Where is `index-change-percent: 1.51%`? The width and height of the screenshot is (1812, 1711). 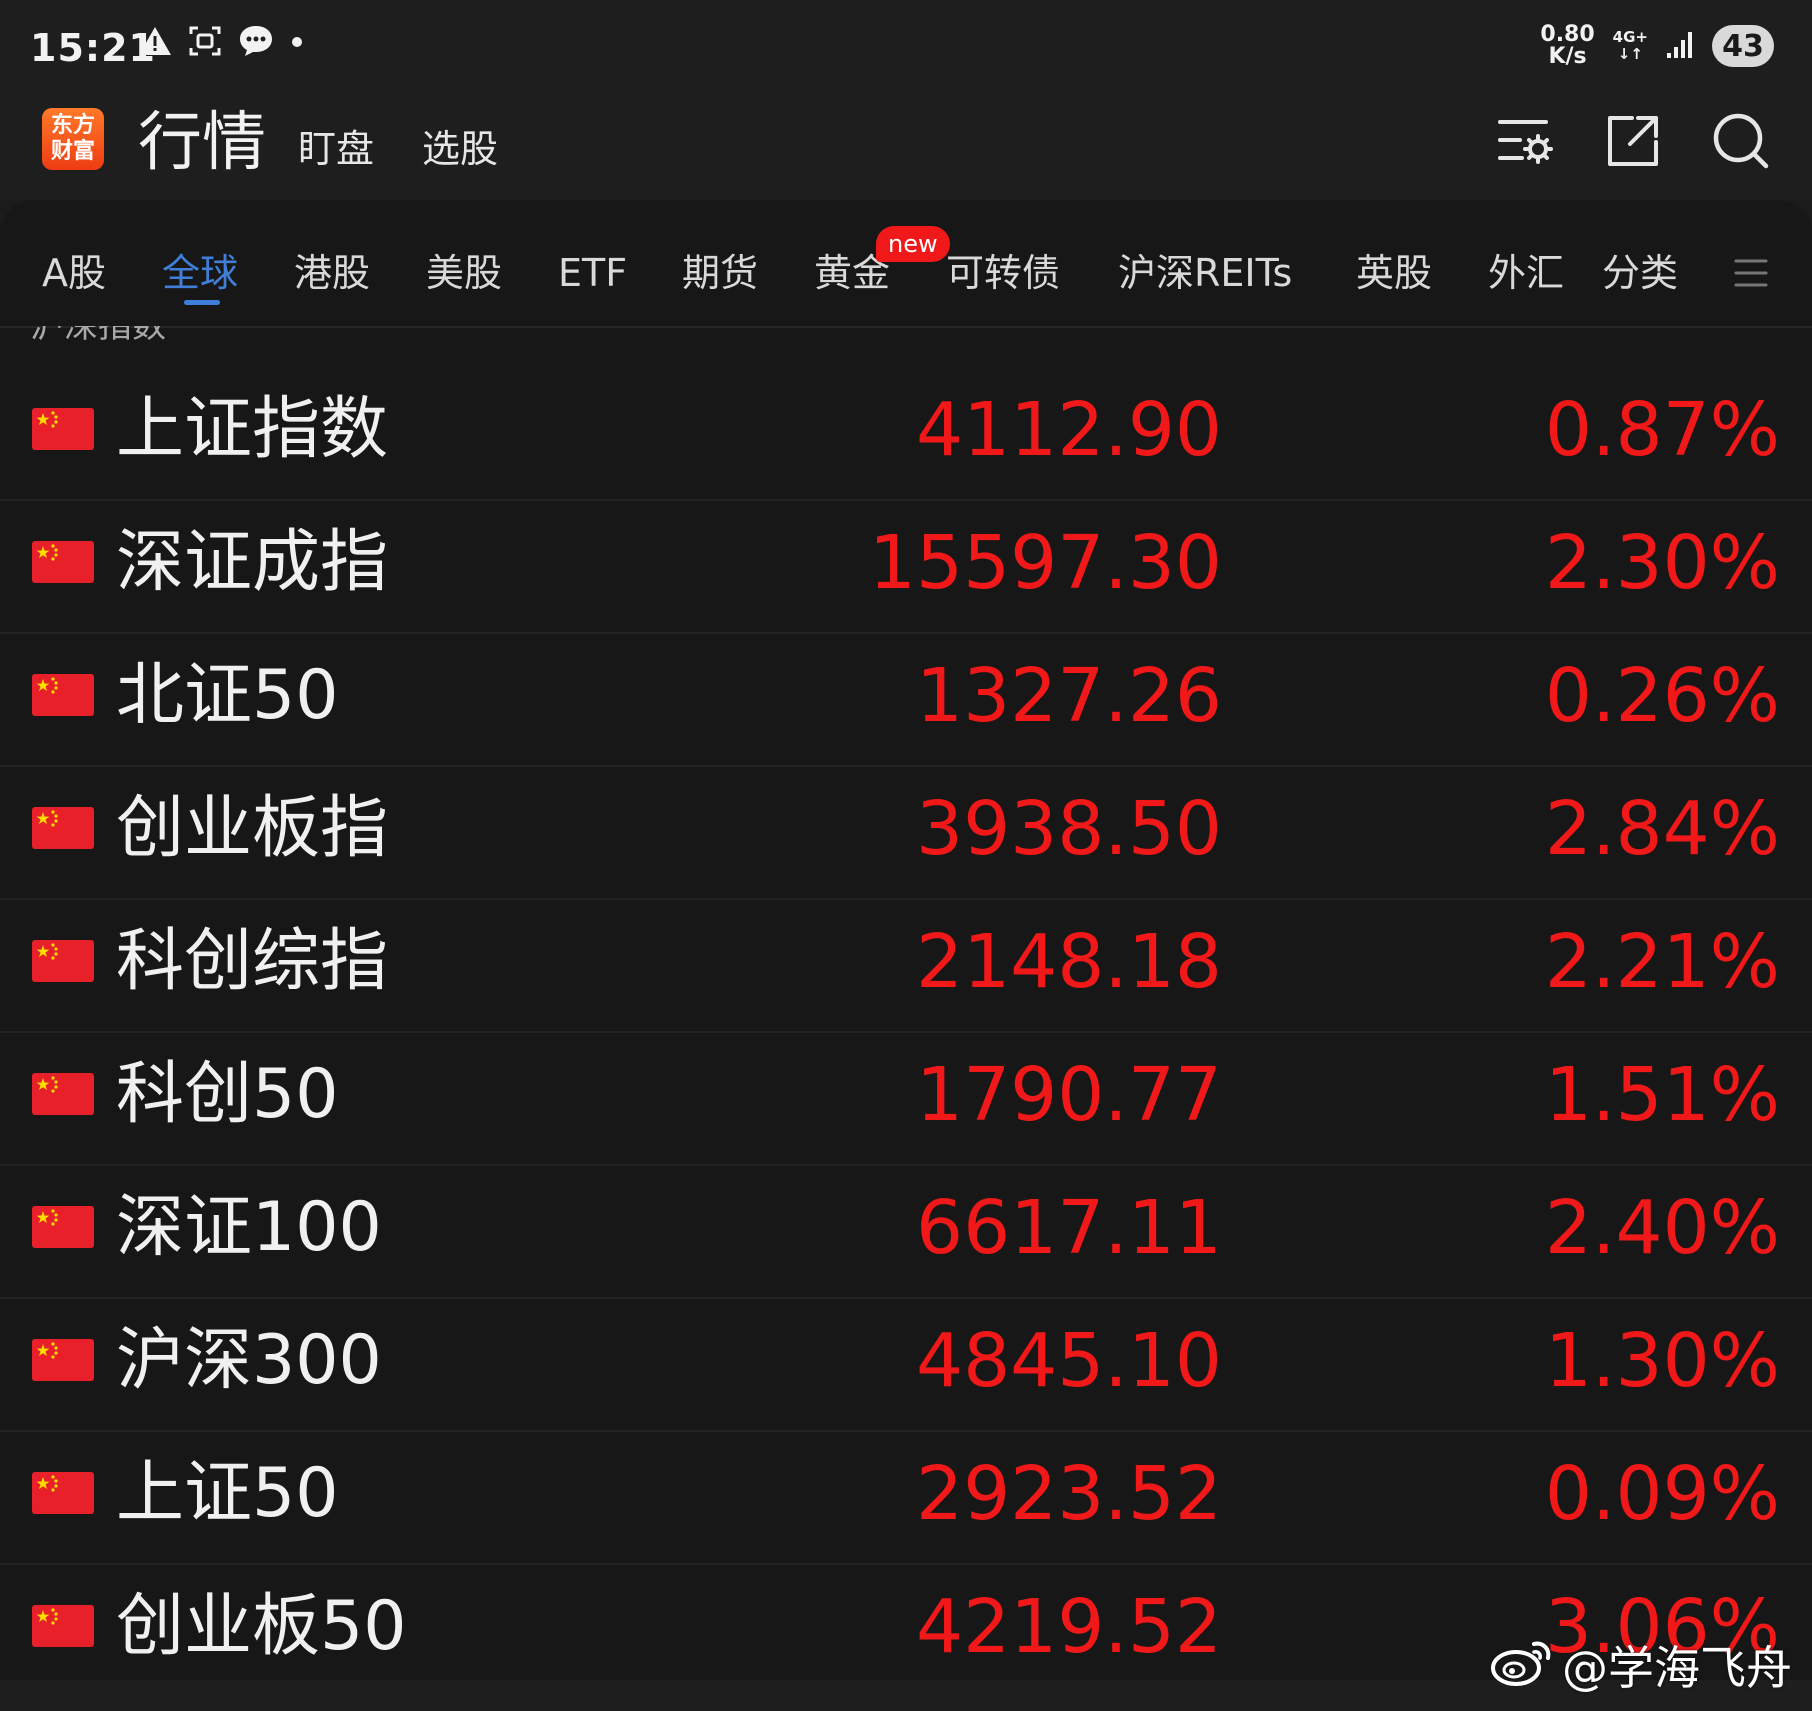 index-change-percent: 1.51% is located at coordinates (1662, 1095).